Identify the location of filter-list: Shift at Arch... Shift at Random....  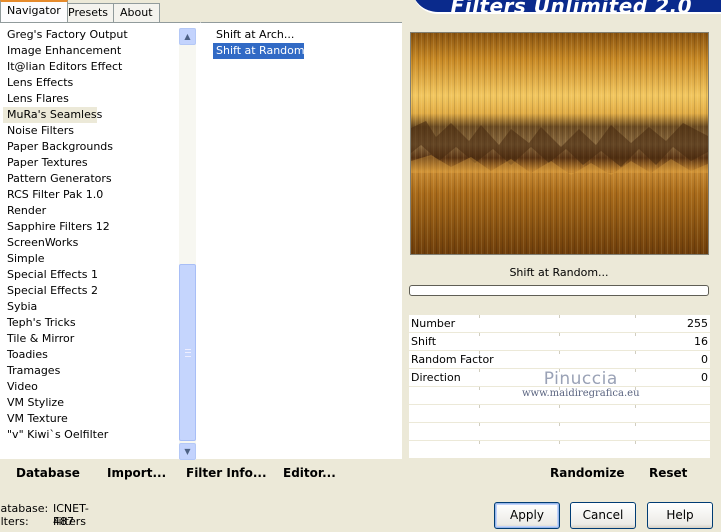
(264, 43).